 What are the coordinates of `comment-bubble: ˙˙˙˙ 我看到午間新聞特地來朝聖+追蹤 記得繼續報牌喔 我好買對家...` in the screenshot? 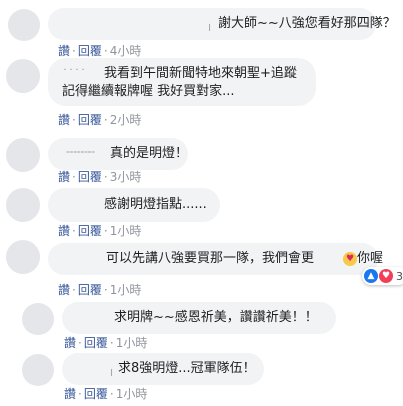 It's located at (182, 82).